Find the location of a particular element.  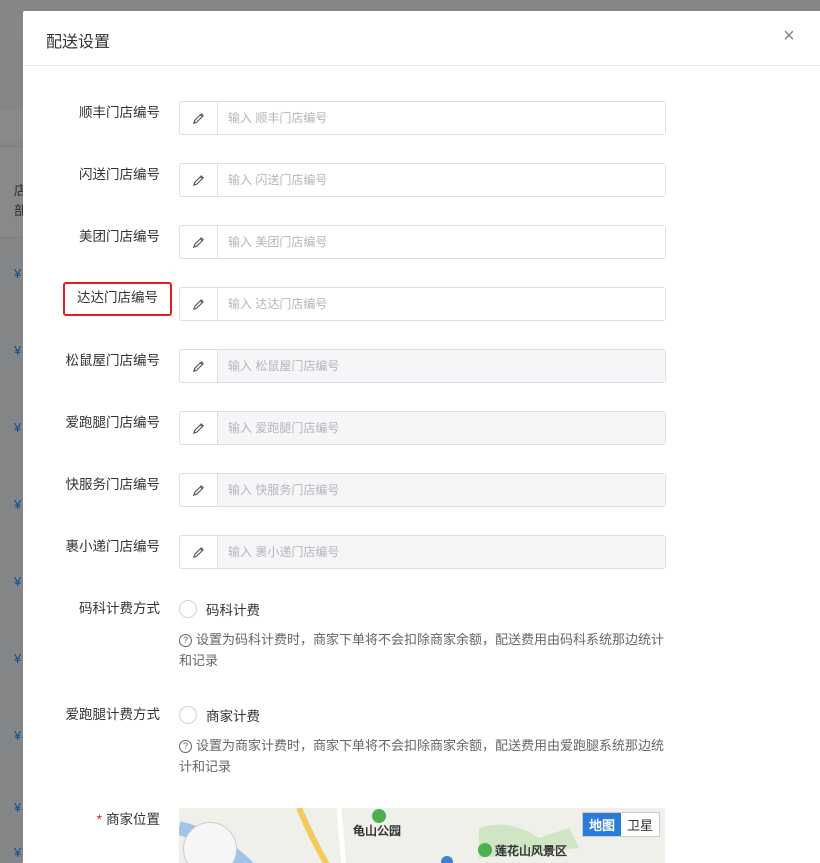

required-mark: * is located at coordinates (99, 819).